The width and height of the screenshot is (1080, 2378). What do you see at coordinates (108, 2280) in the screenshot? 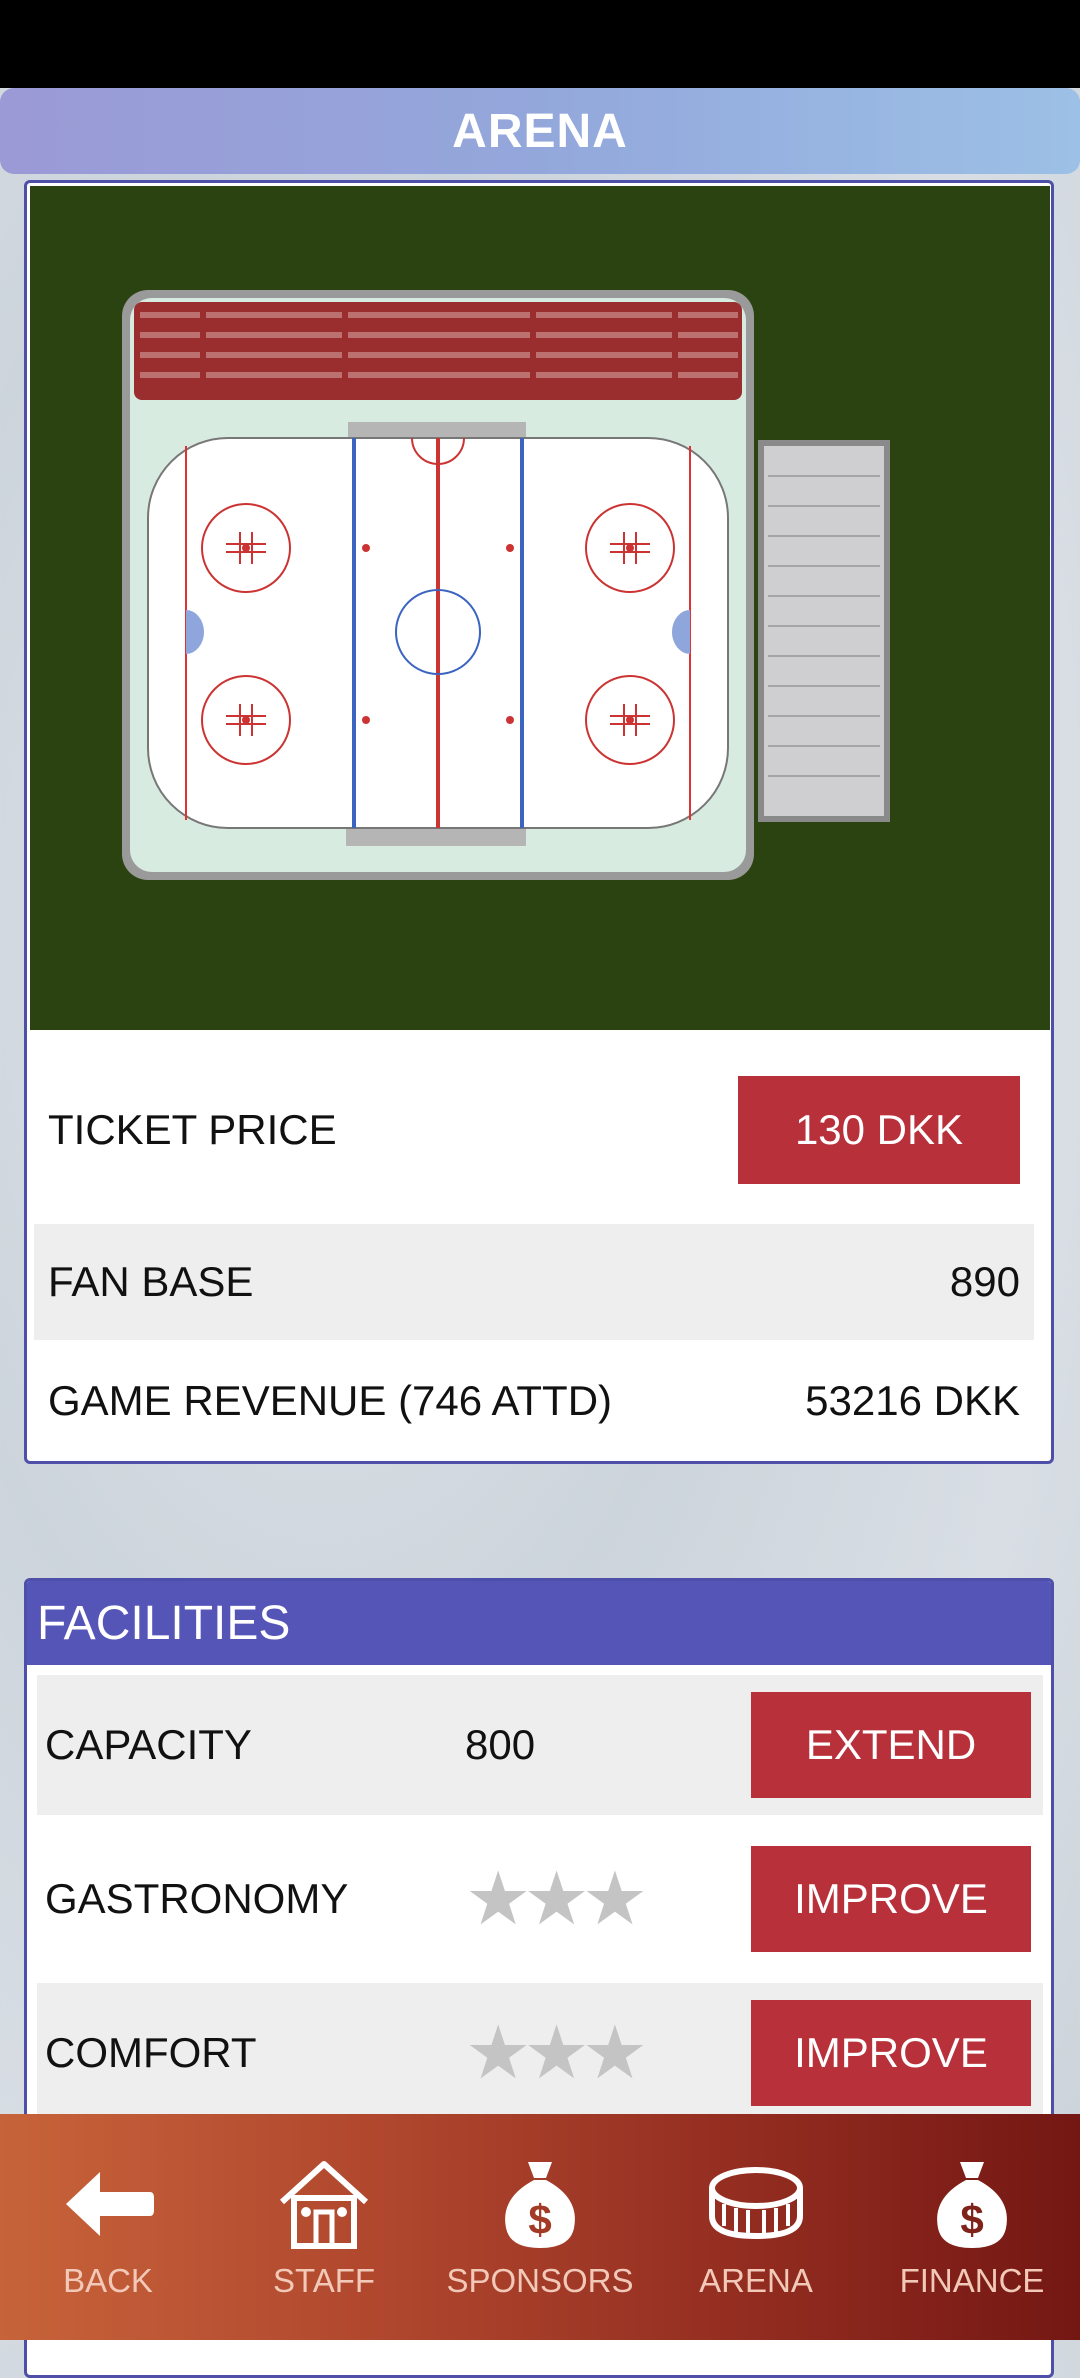
I see `nav-label: BACK` at bounding box center [108, 2280].